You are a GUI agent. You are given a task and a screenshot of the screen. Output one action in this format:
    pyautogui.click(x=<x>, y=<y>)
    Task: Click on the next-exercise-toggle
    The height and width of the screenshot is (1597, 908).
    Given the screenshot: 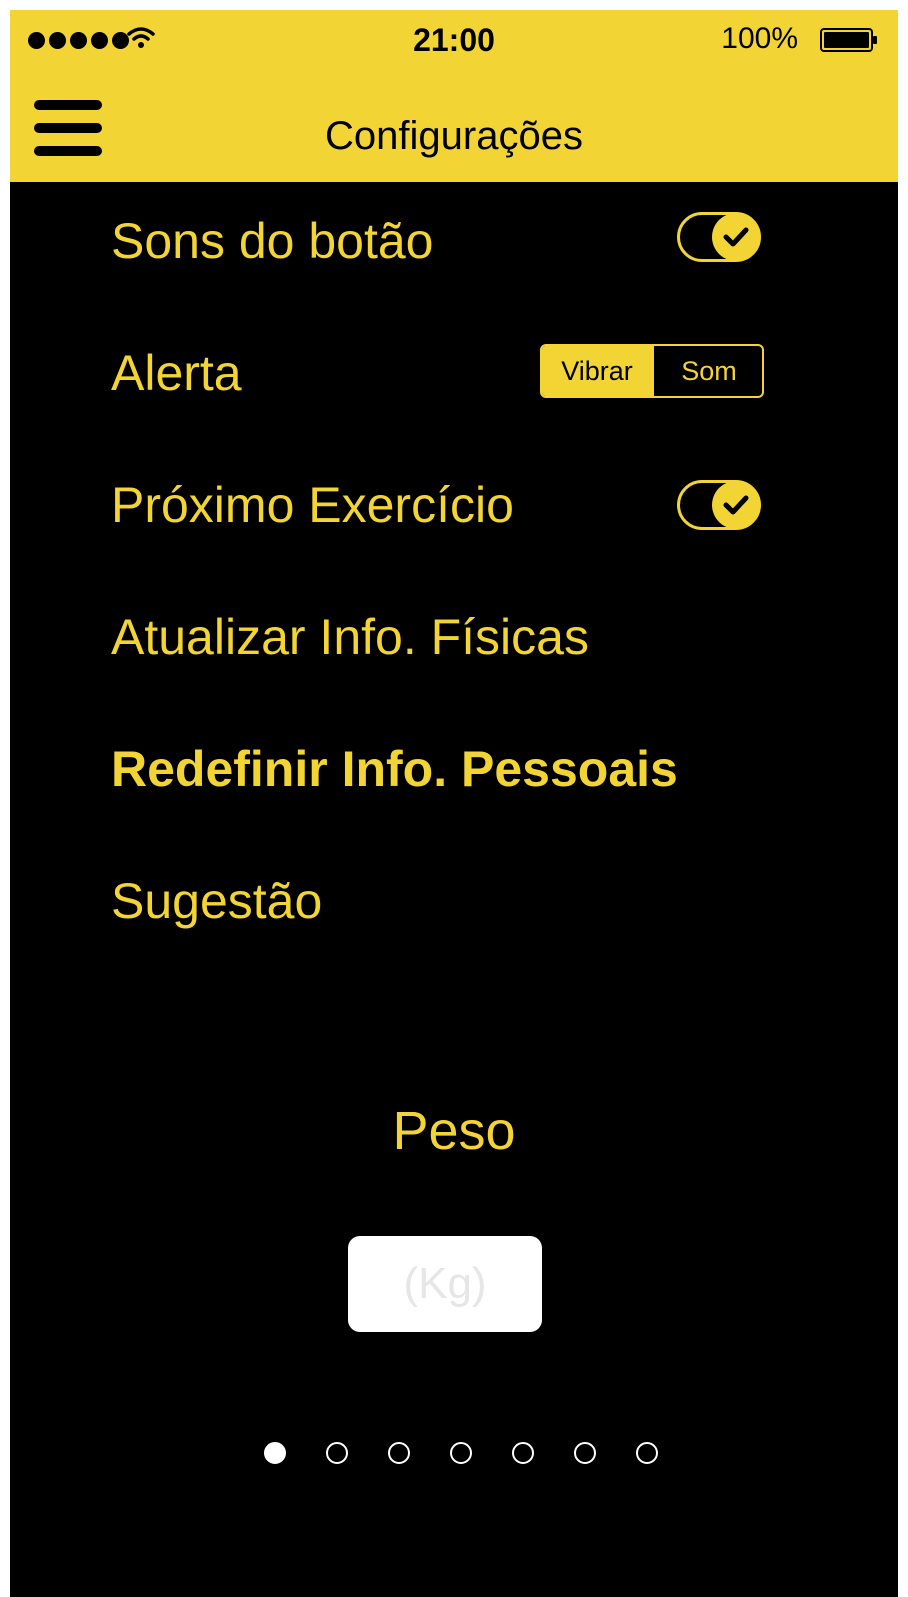 What is the action you would take?
    pyautogui.click(x=719, y=505)
    